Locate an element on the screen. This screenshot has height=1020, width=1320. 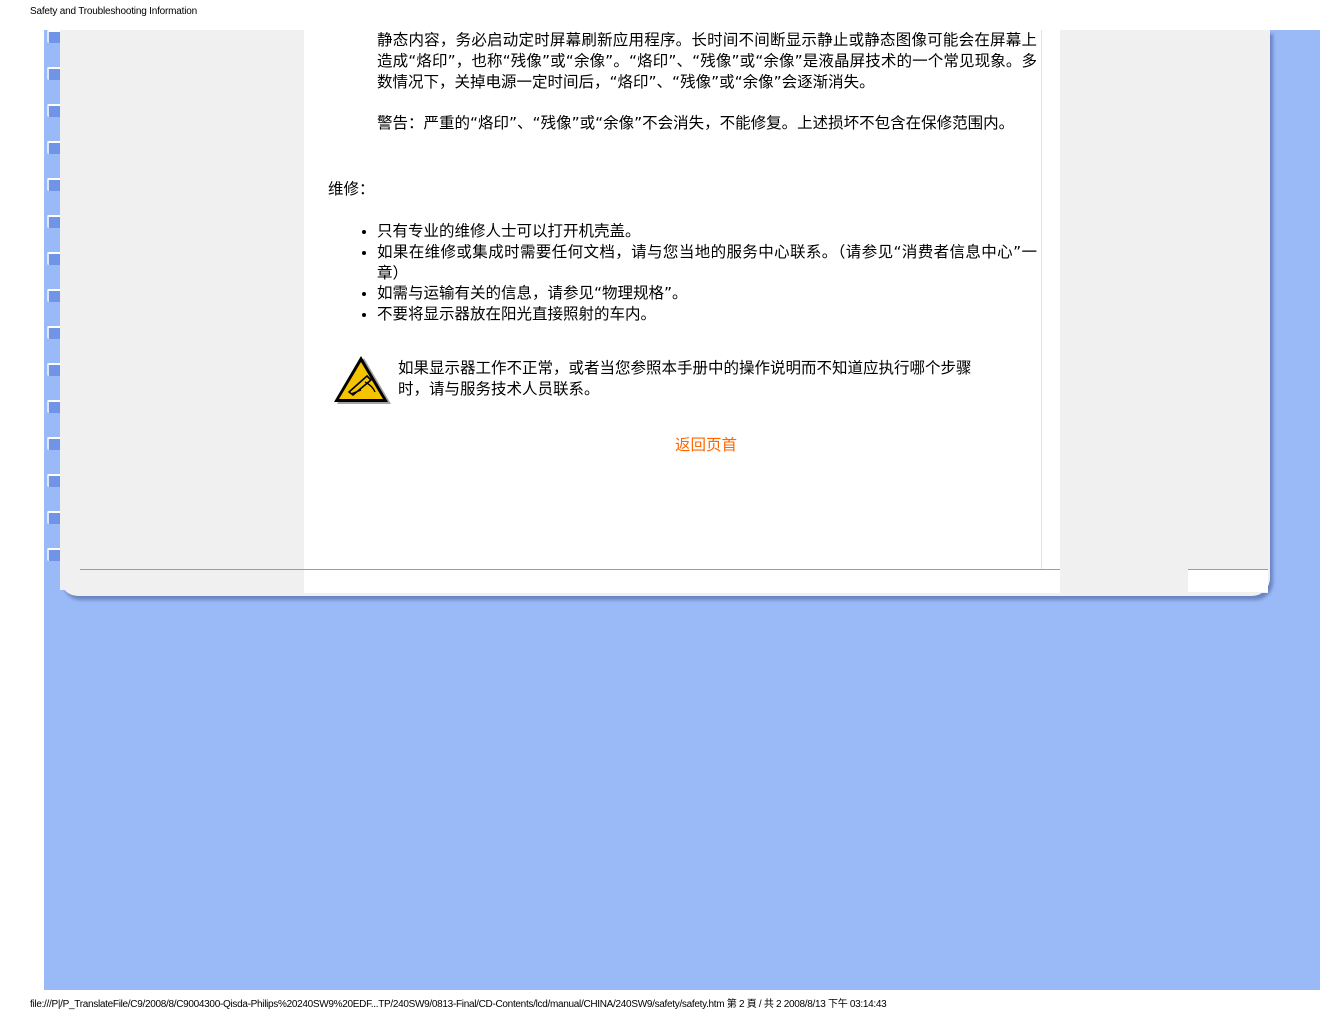
list-item: 只有专业的维修人士可以打开机壳盖。 is located at coordinates (699, 231).